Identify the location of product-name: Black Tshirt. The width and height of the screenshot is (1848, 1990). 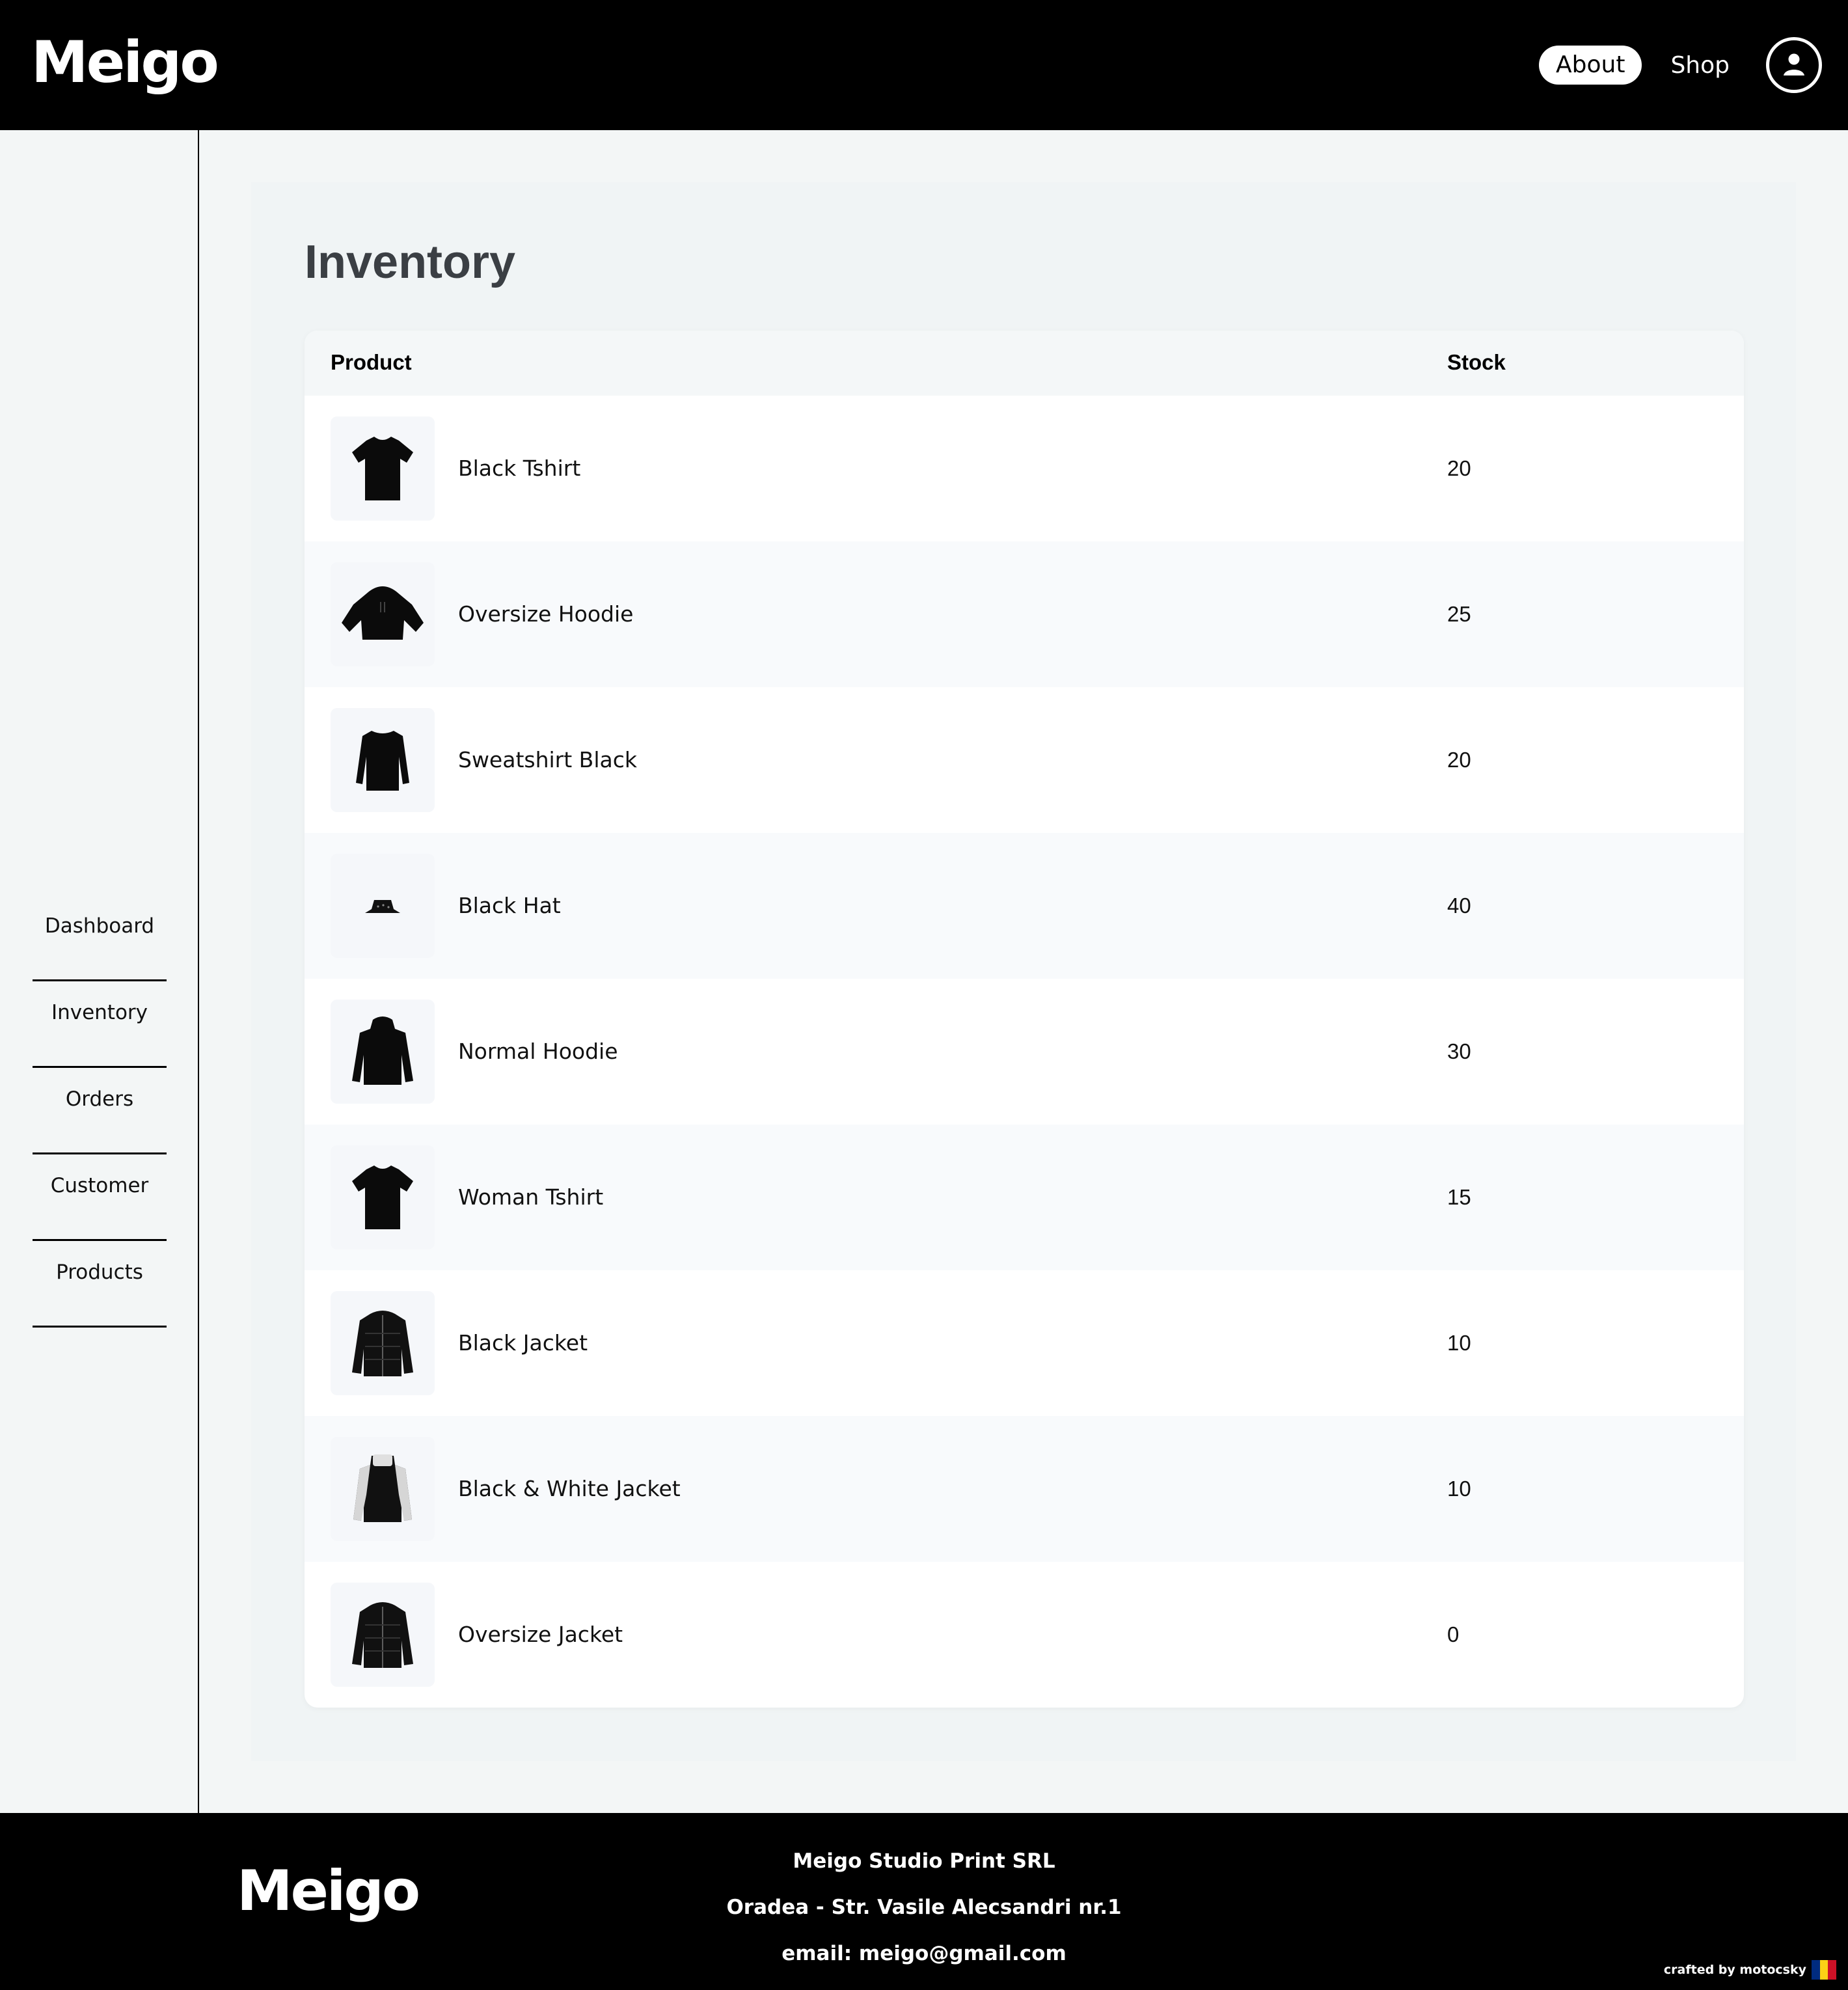
(519, 468).